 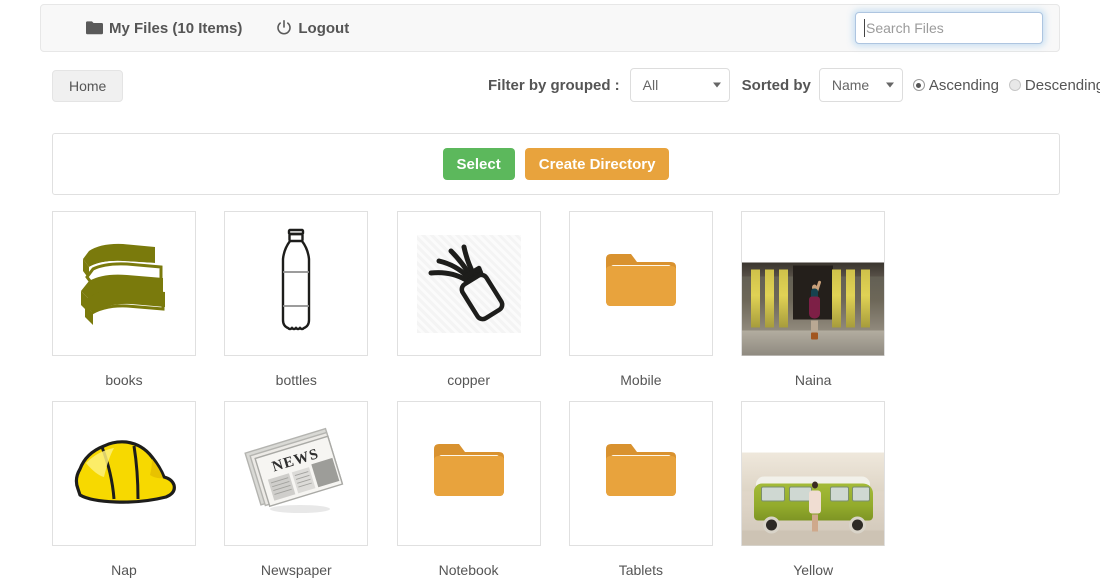 I want to click on home-breadcrumb-button: Home, so click(x=88, y=86).